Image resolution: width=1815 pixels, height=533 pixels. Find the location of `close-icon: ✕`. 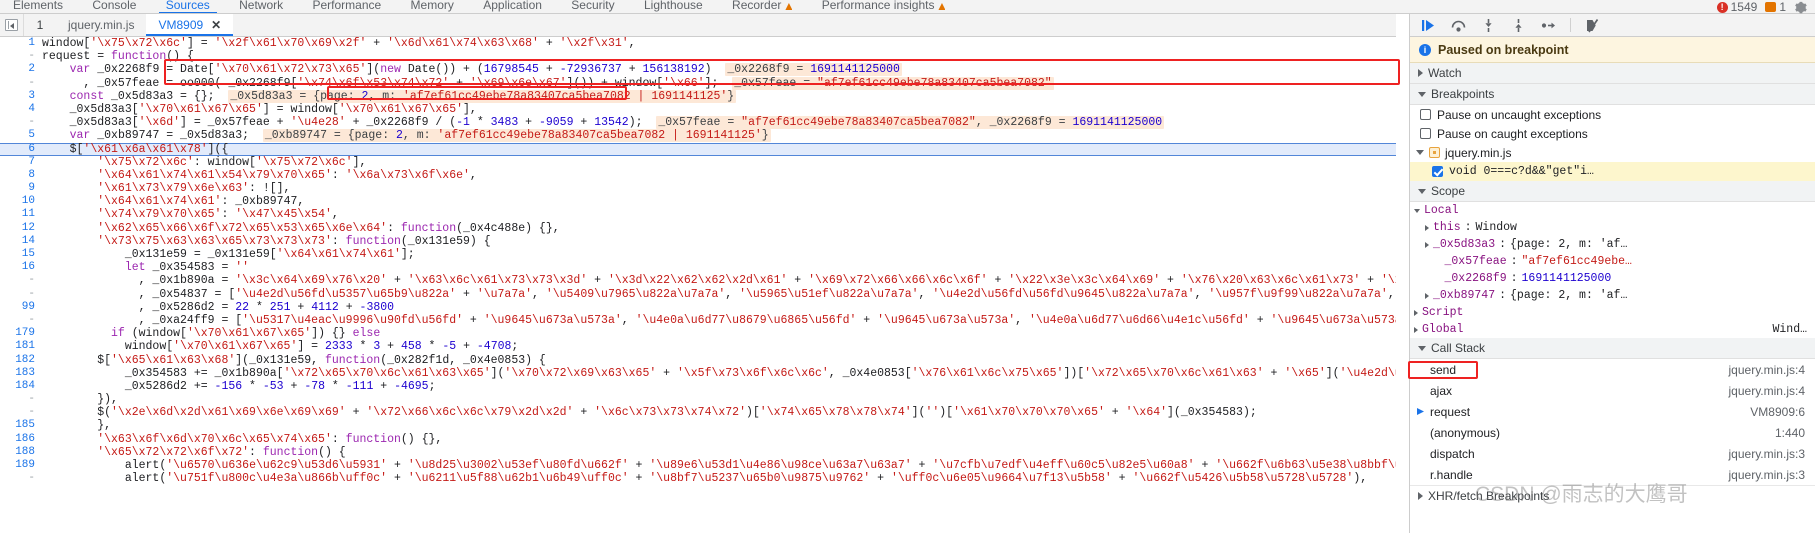

close-icon: ✕ is located at coordinates (216, 25).